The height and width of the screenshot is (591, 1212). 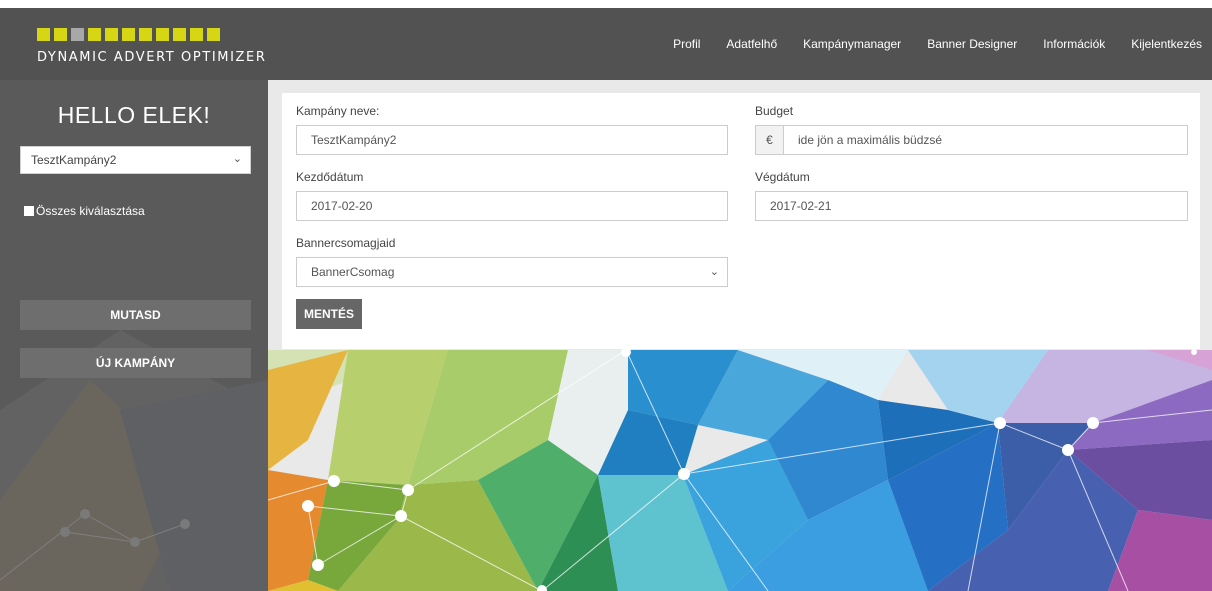 I want to click on logo: DYNAMIC ADVERT OPTIMIZER, so click(x=152, y=46).